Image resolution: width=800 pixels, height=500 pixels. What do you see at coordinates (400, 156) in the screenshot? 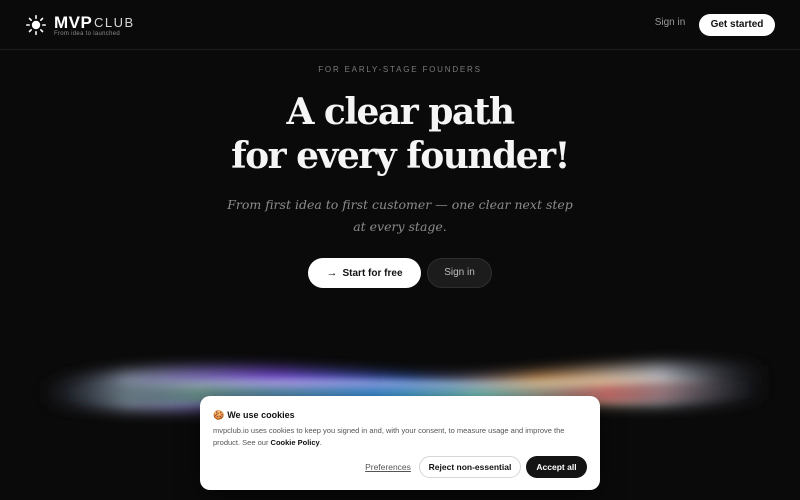
I see `hero-headline-line-2: for every founder!` at bounding box center [400, 156].